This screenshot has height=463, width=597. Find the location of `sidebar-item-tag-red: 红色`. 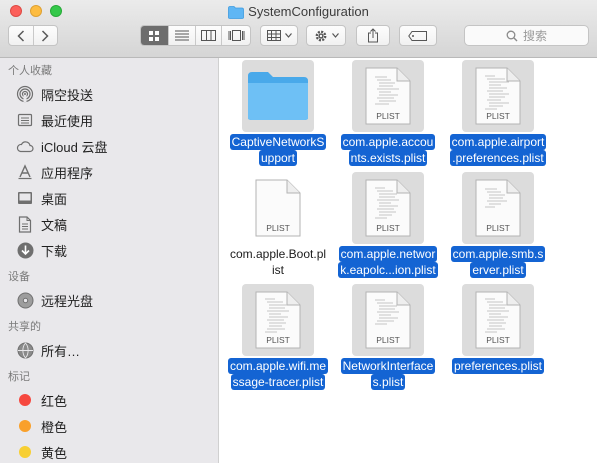

sidebar-item-tag-red: 红色 is located at coordinates (109, 400).